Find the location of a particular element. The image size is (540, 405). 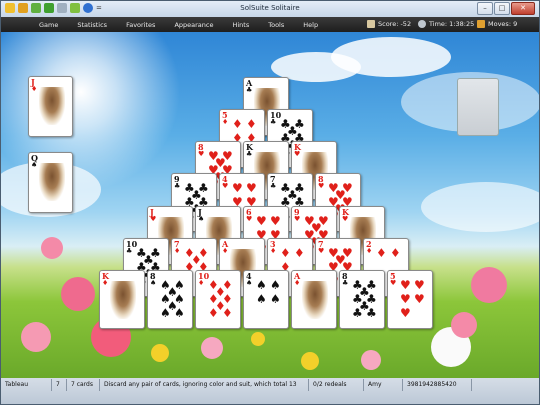

minimize-button: – is located at coordinates (485, 8).